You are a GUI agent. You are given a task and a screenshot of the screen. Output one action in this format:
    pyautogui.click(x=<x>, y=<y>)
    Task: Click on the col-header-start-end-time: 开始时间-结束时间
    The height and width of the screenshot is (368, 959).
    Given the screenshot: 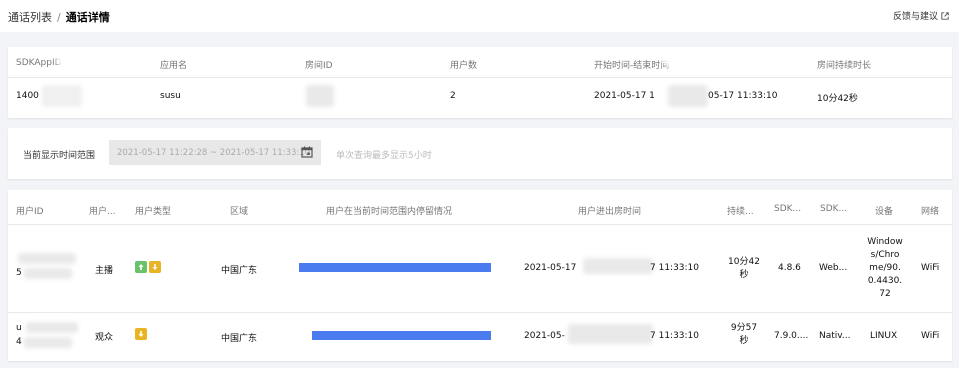 What is the action you would take?
    pyautogui.click(x=632, y=66)
    